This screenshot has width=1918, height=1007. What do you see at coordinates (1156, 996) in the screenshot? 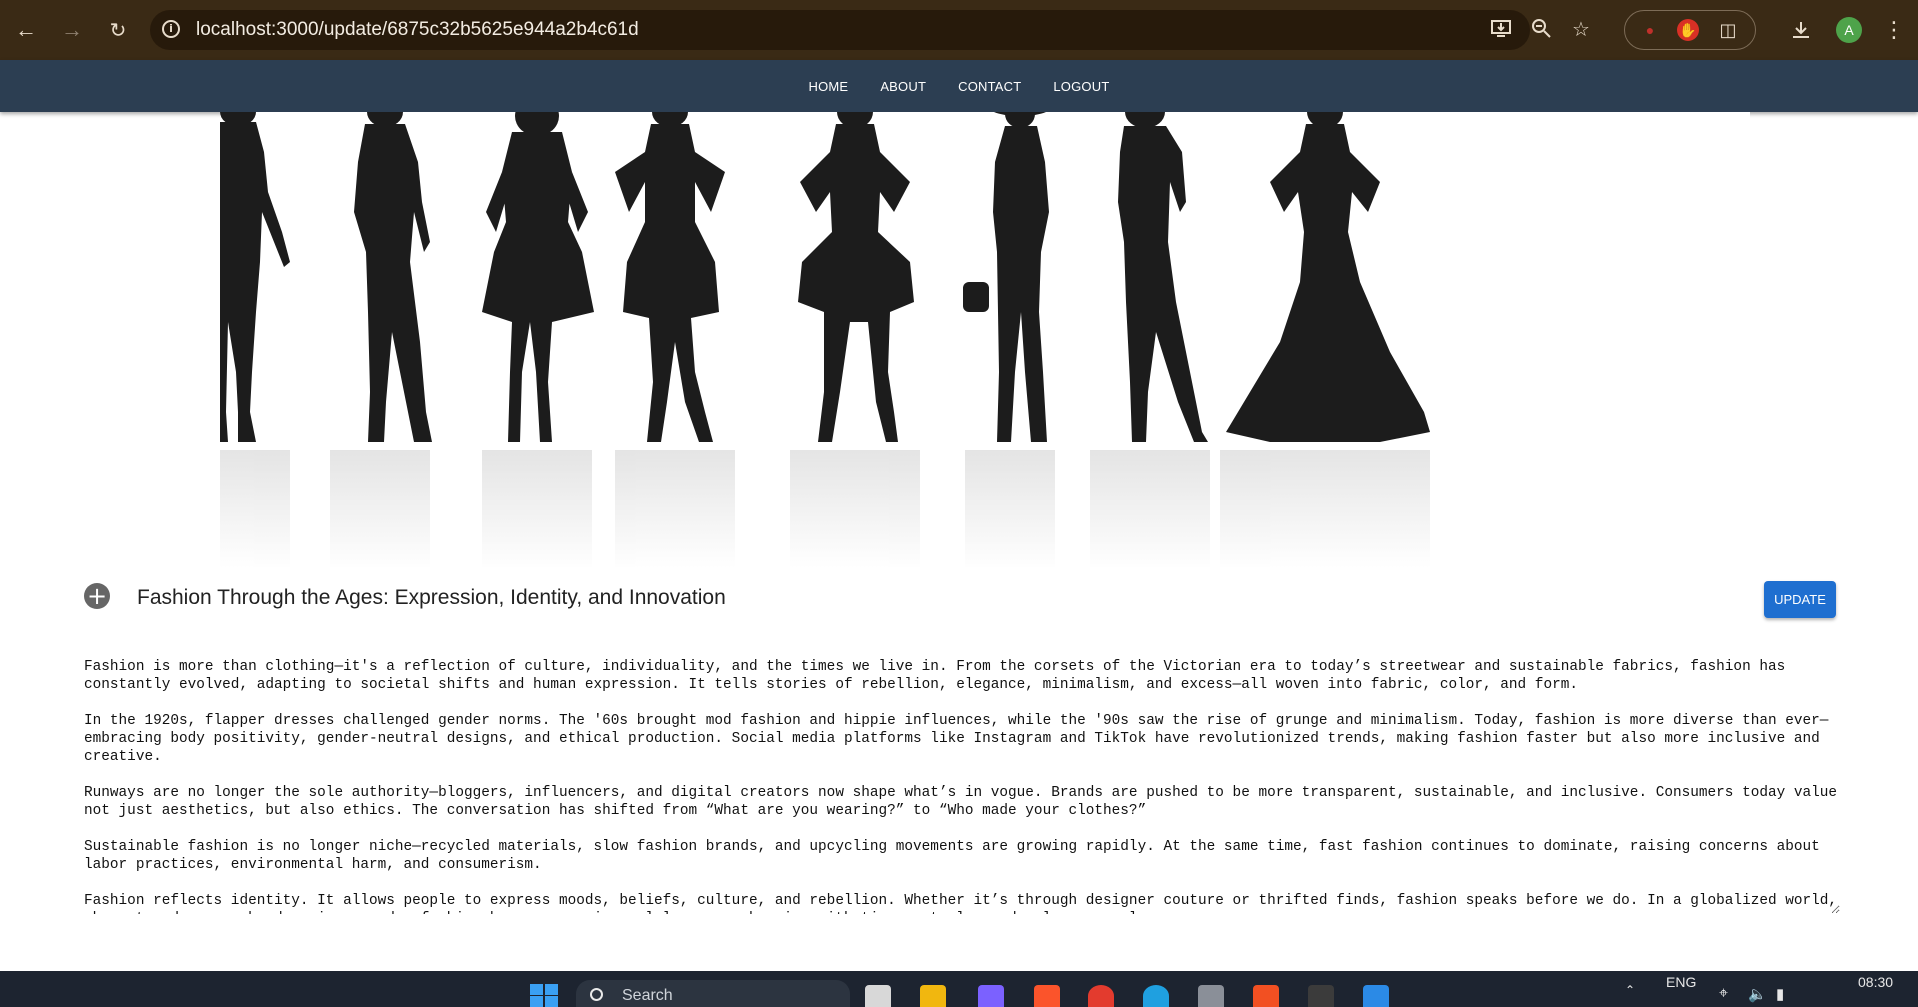
I see `edge-icon` at bounding box center [1156, 996].